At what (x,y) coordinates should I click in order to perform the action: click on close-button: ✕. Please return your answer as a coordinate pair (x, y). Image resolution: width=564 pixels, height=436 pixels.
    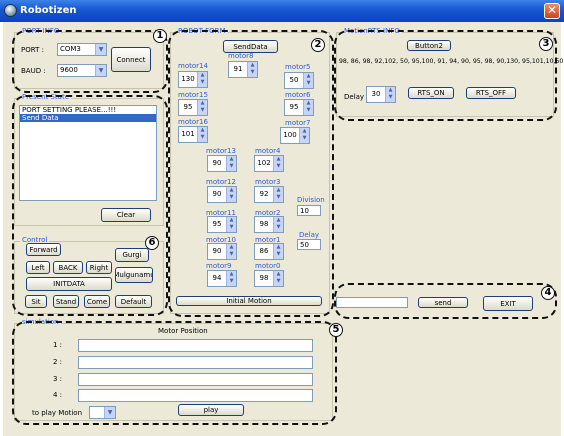
    Looking at the image, I should click on (552, 11).